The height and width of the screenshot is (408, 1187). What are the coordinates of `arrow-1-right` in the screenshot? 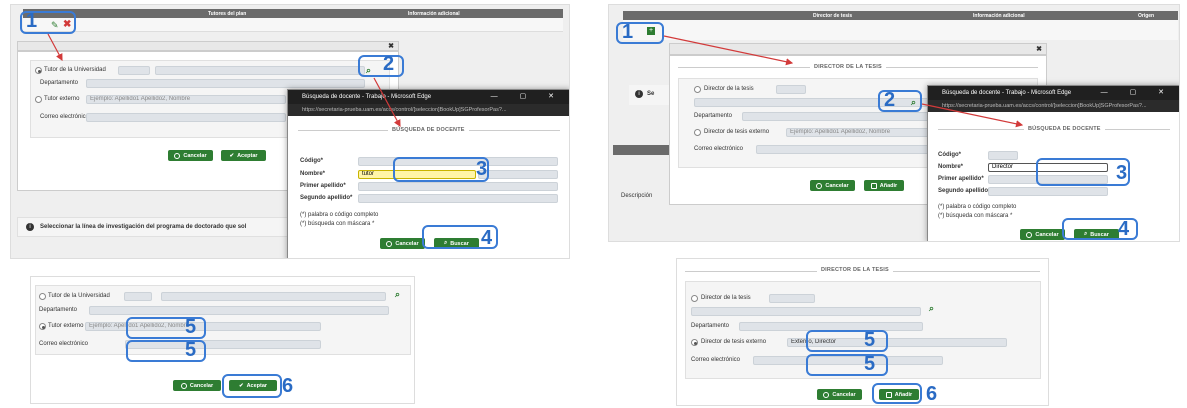 It's located at (728, 50).